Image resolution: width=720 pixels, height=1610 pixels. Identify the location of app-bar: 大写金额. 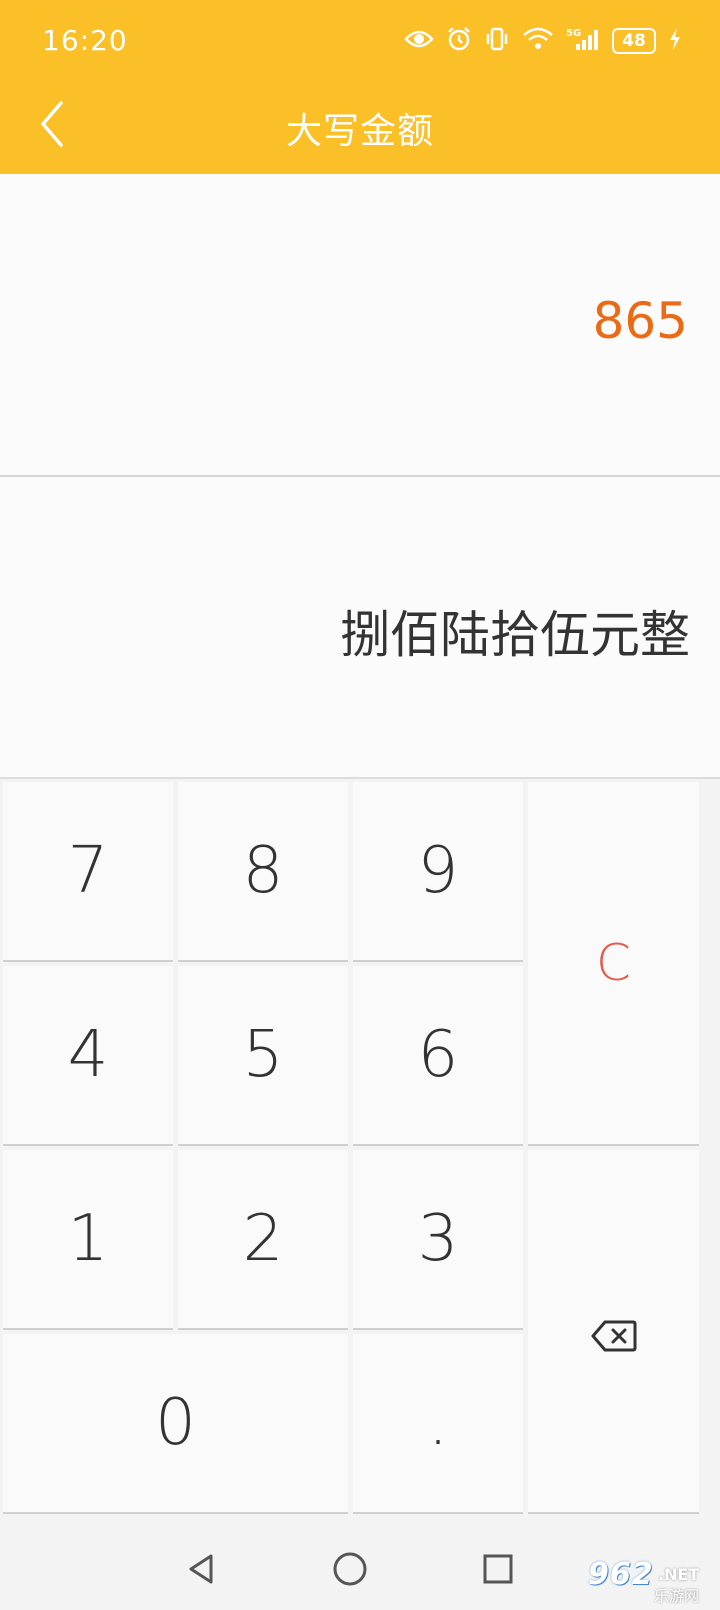
(360, 126).